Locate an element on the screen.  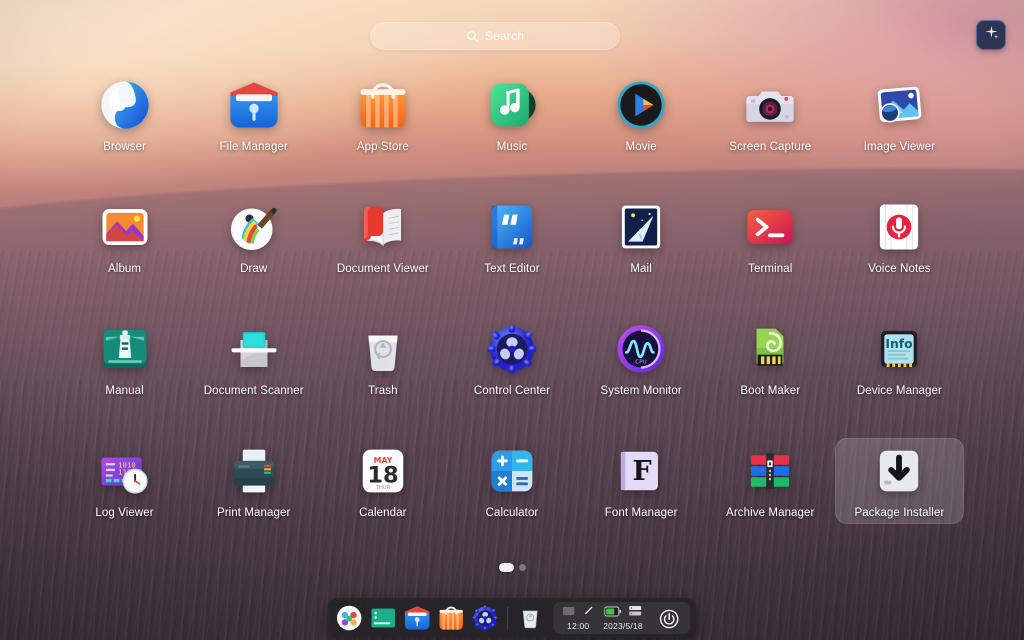
app-icon-draw: Draw is located at coordinates (253, 237).